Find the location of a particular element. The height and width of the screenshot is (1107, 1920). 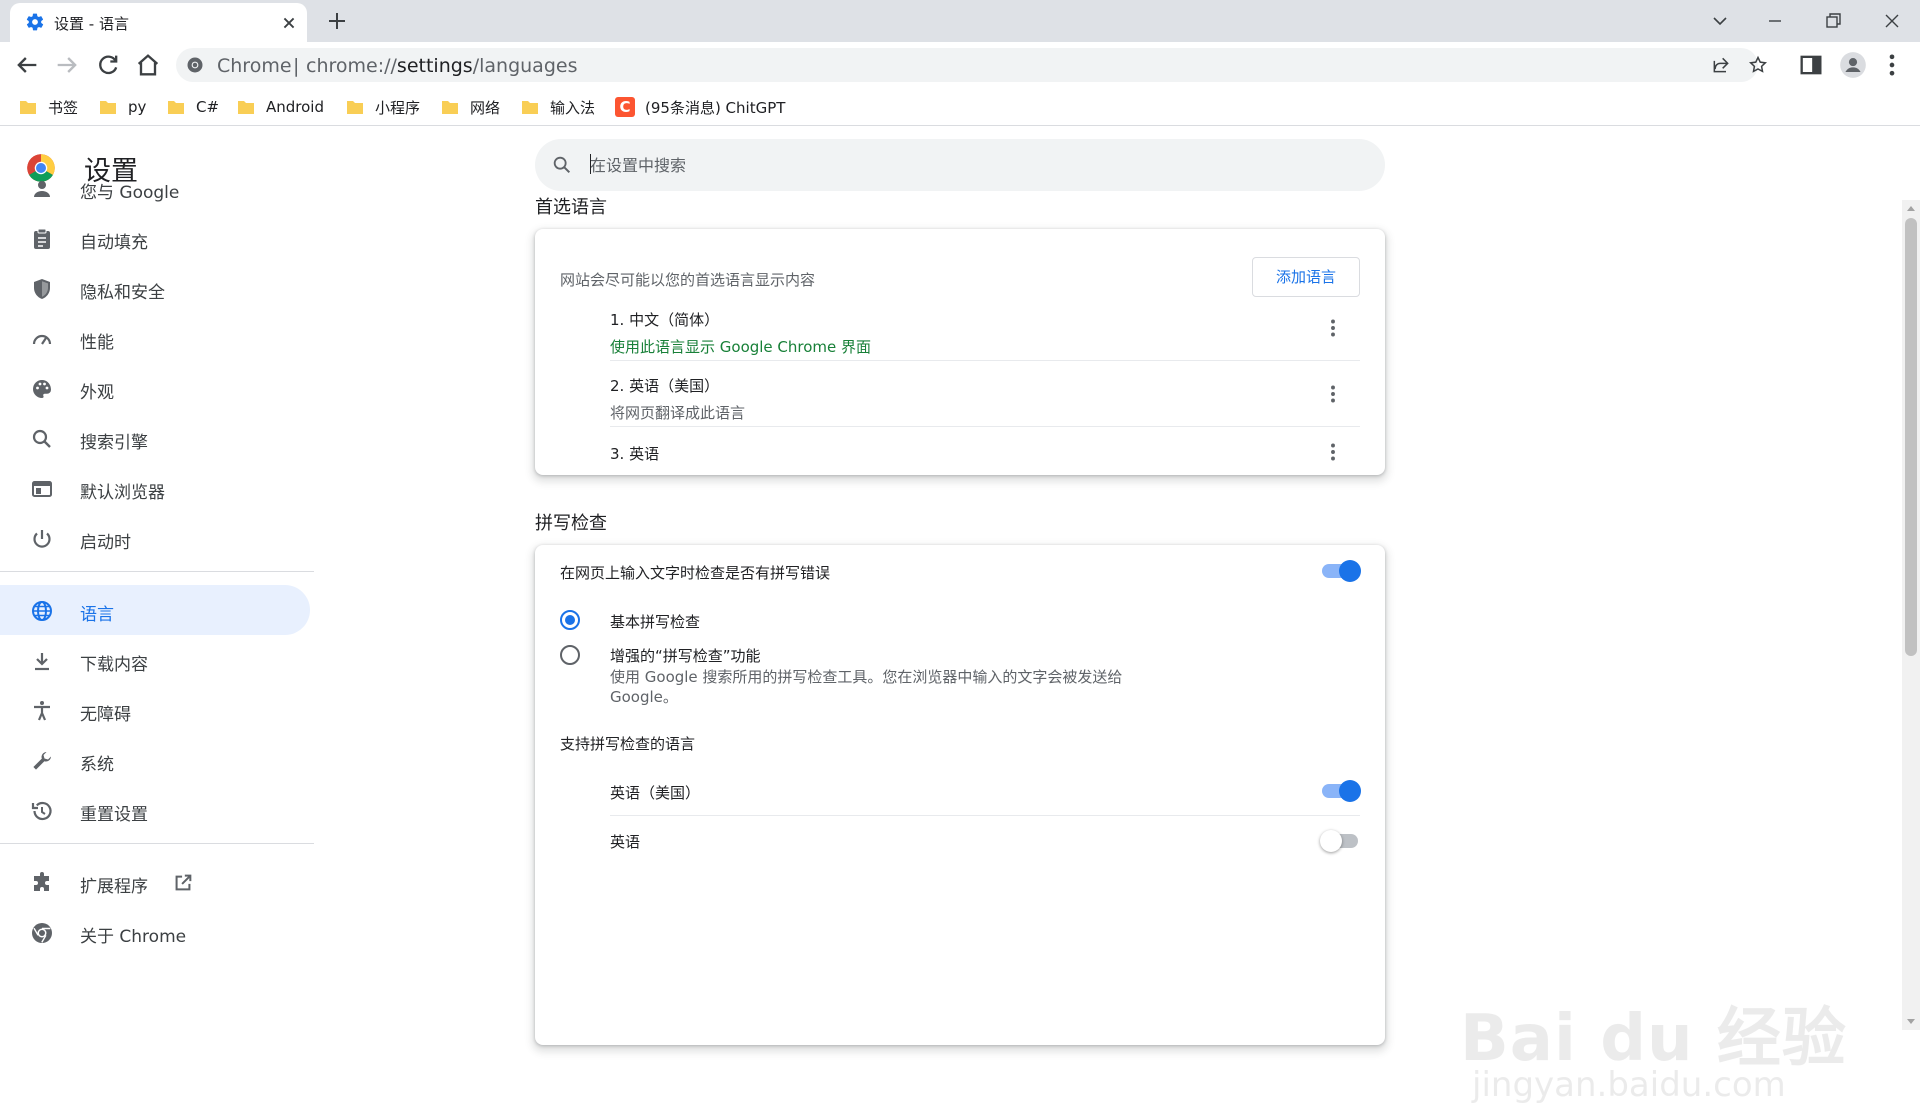

spellcheck-toggle is located at coordinates (1340, 570).